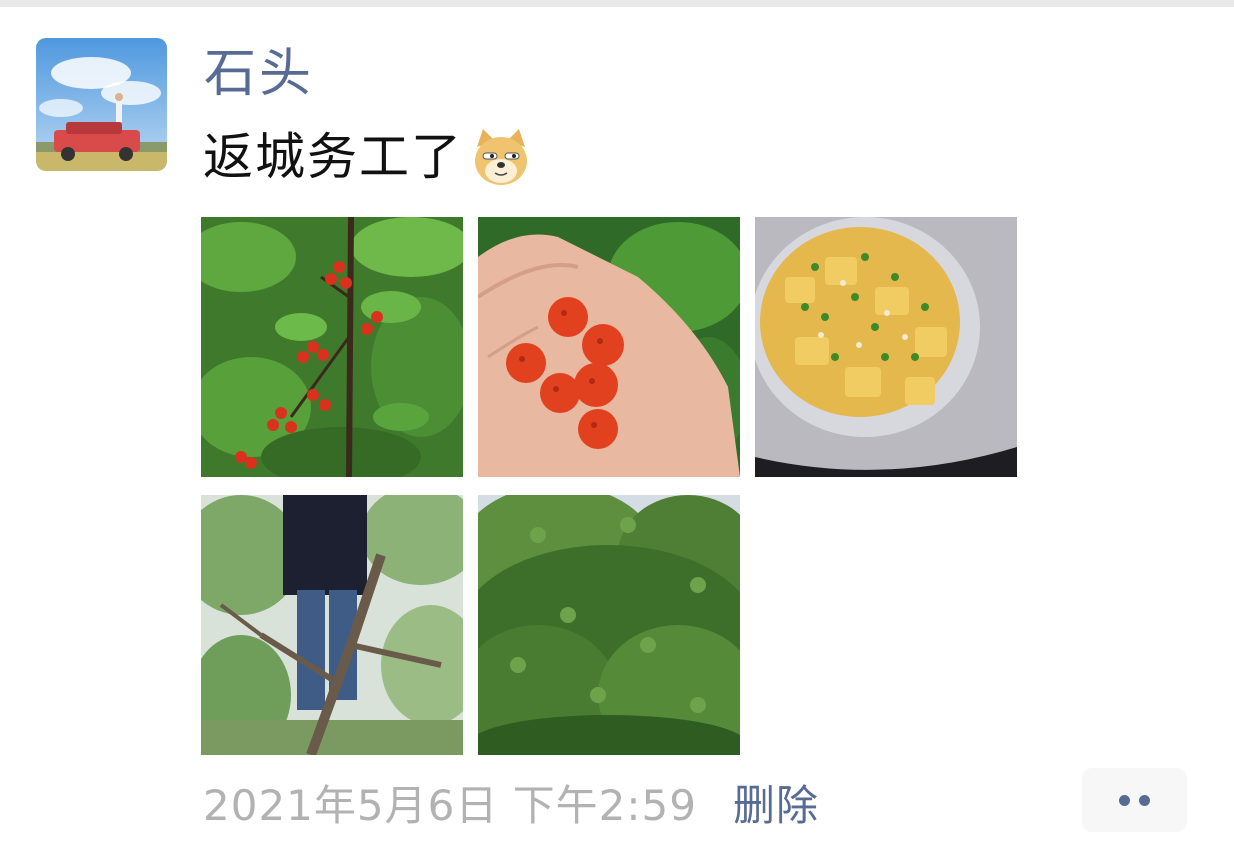 The height and width of the screenshot is (858, 1234). What do you see at coordinates (609, 347) in the screenshot?
I see `photo-raspberries-hand` at bounding box center [609, 347].